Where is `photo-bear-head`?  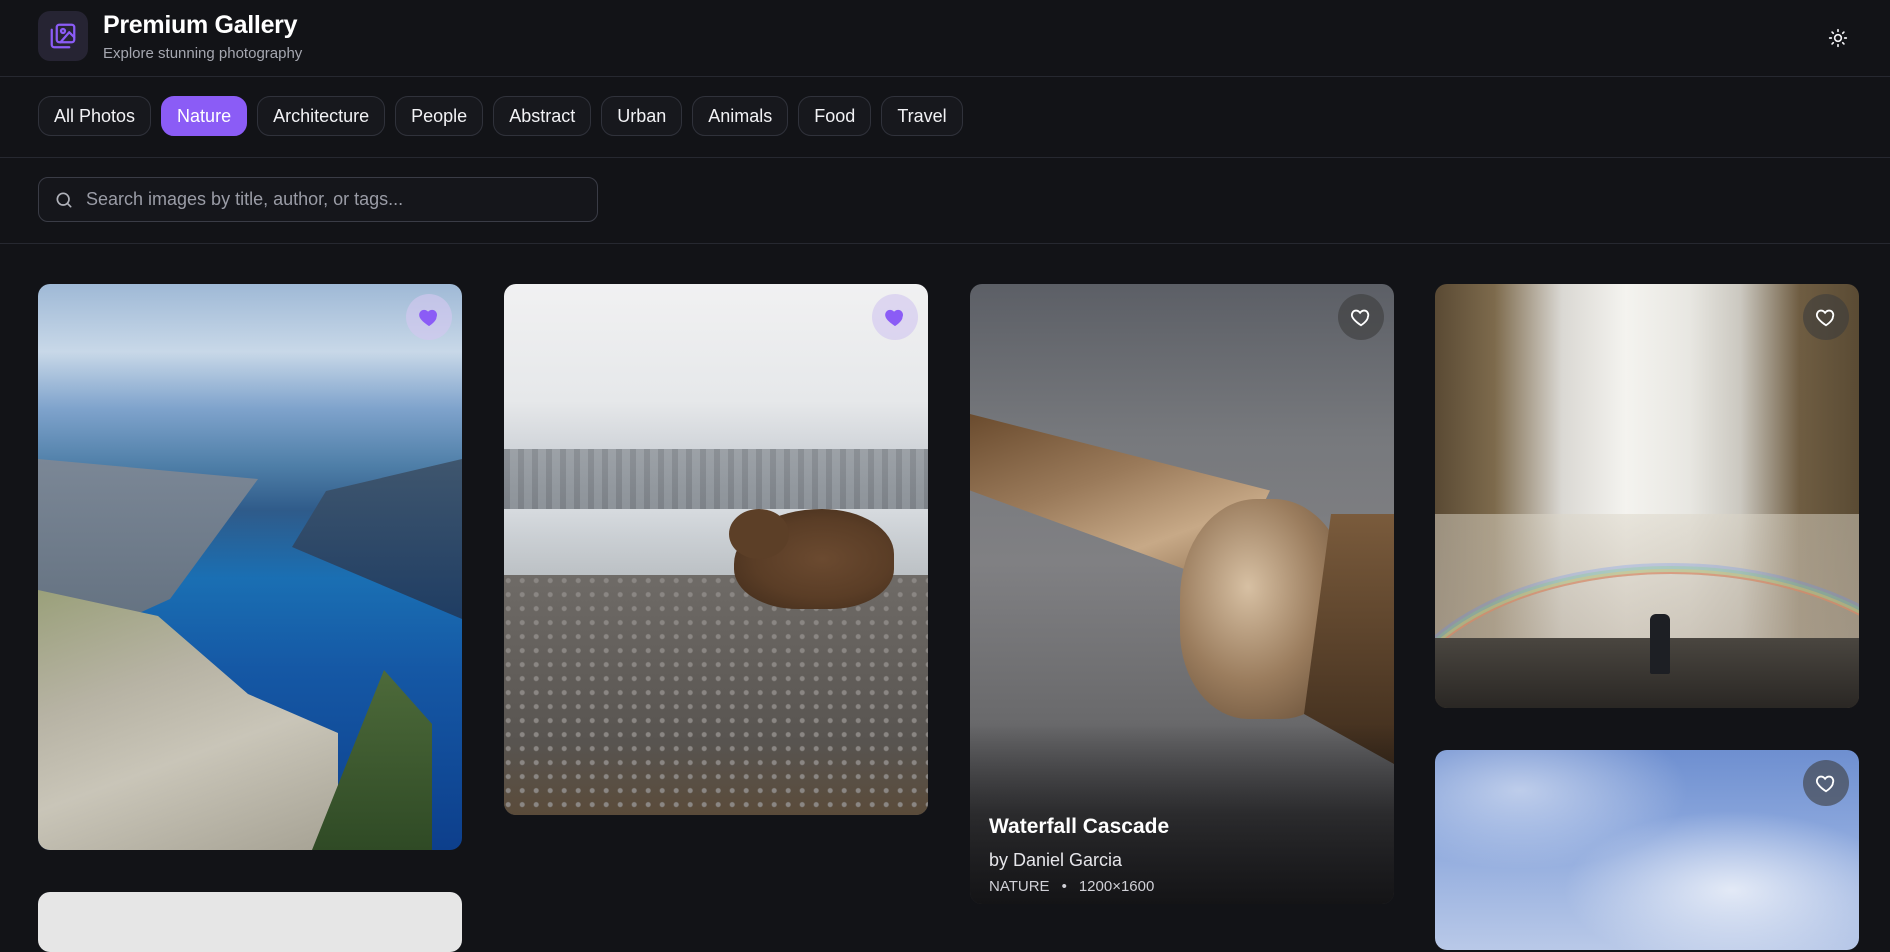 photo-bear-head is located at coordinates (759, 534).